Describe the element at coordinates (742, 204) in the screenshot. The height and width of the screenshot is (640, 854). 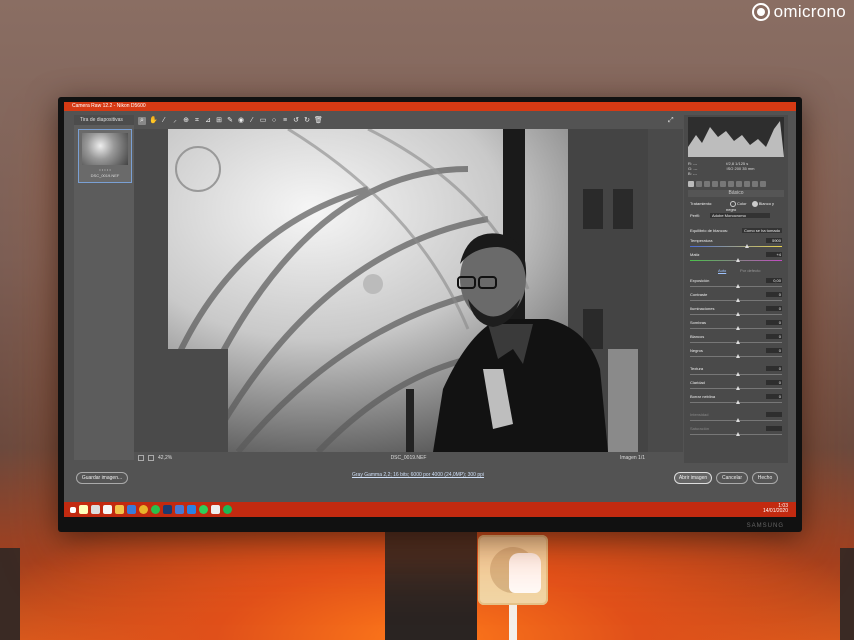
I see `treatment-color-label: Color` at that location.